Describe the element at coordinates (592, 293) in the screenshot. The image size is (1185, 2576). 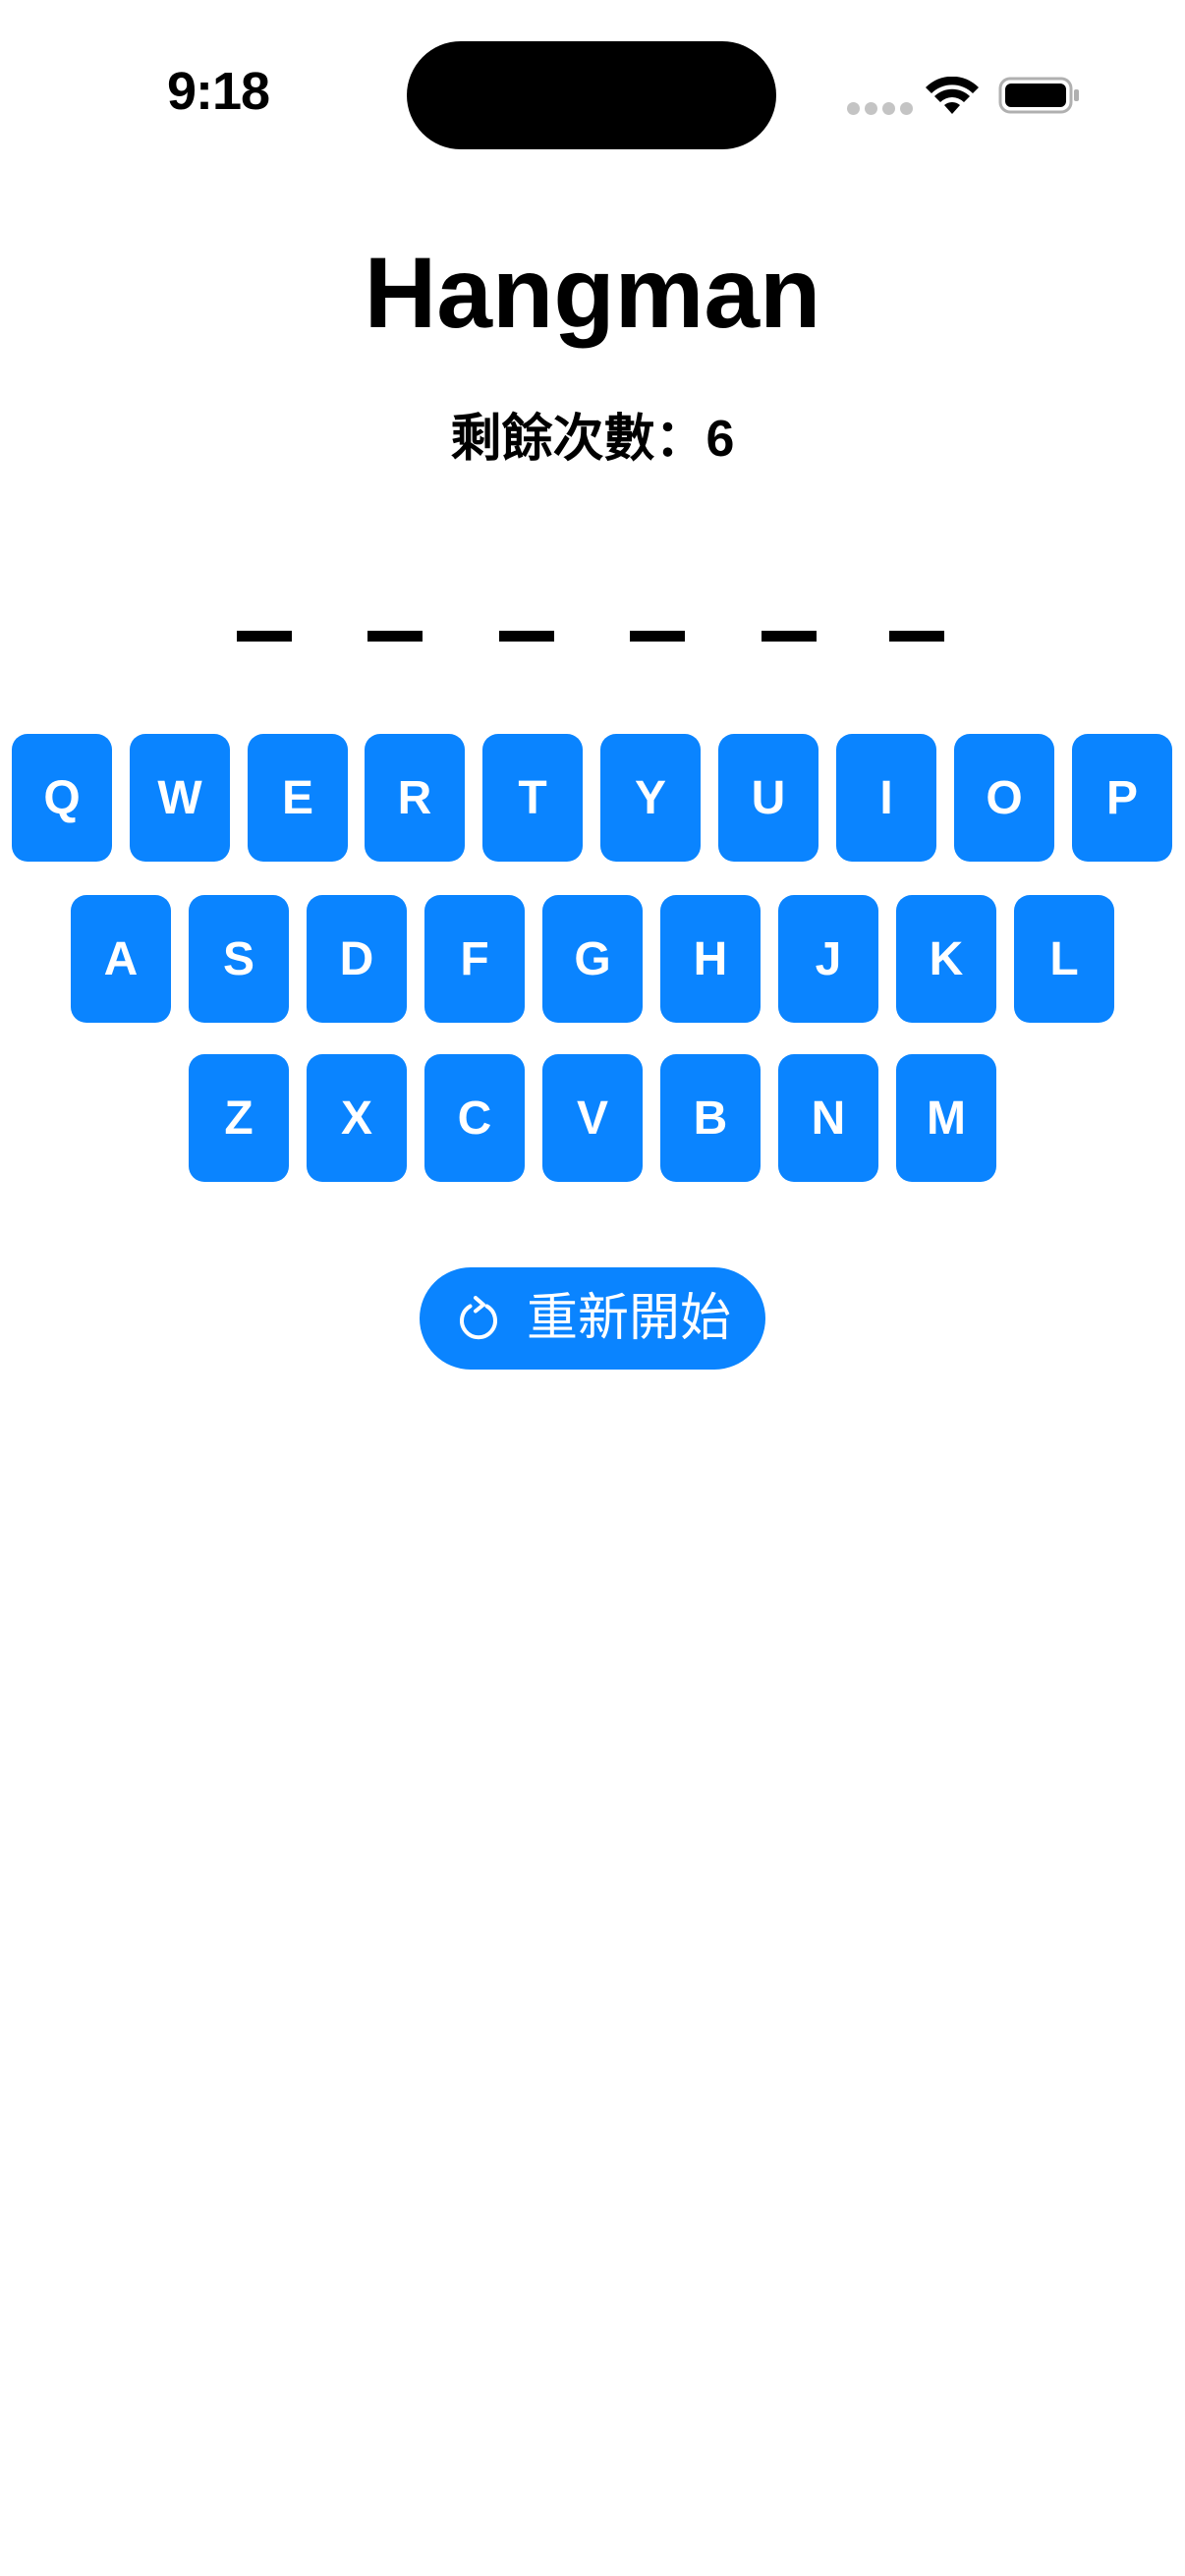
I see `page-title: Hangman` at that location.